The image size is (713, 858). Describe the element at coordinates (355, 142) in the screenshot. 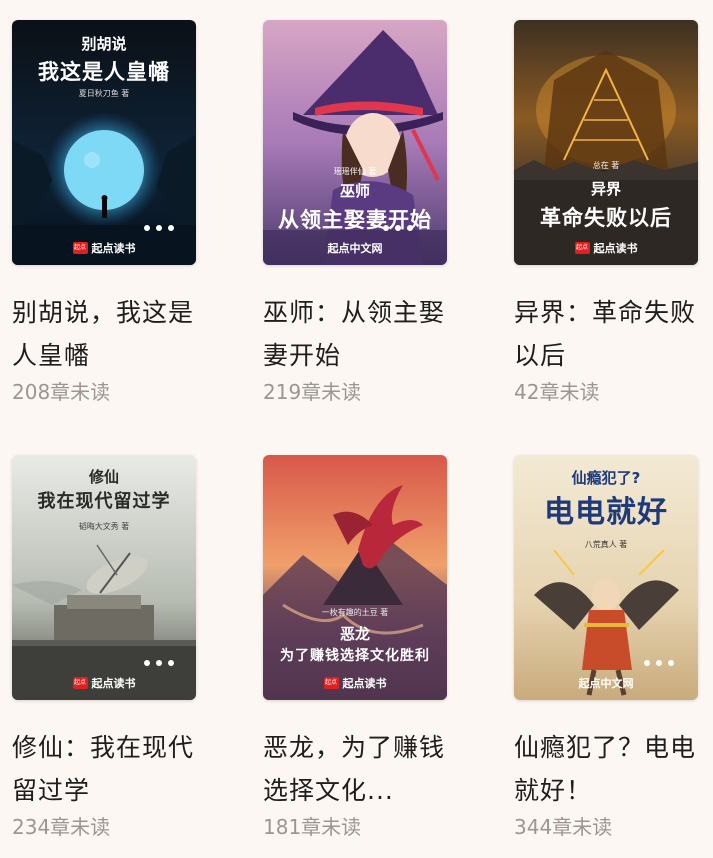

I see `book-cover: 瑶瑶伴仙 著 巫师 从领主娶妻开始 起点中文网` at that location.